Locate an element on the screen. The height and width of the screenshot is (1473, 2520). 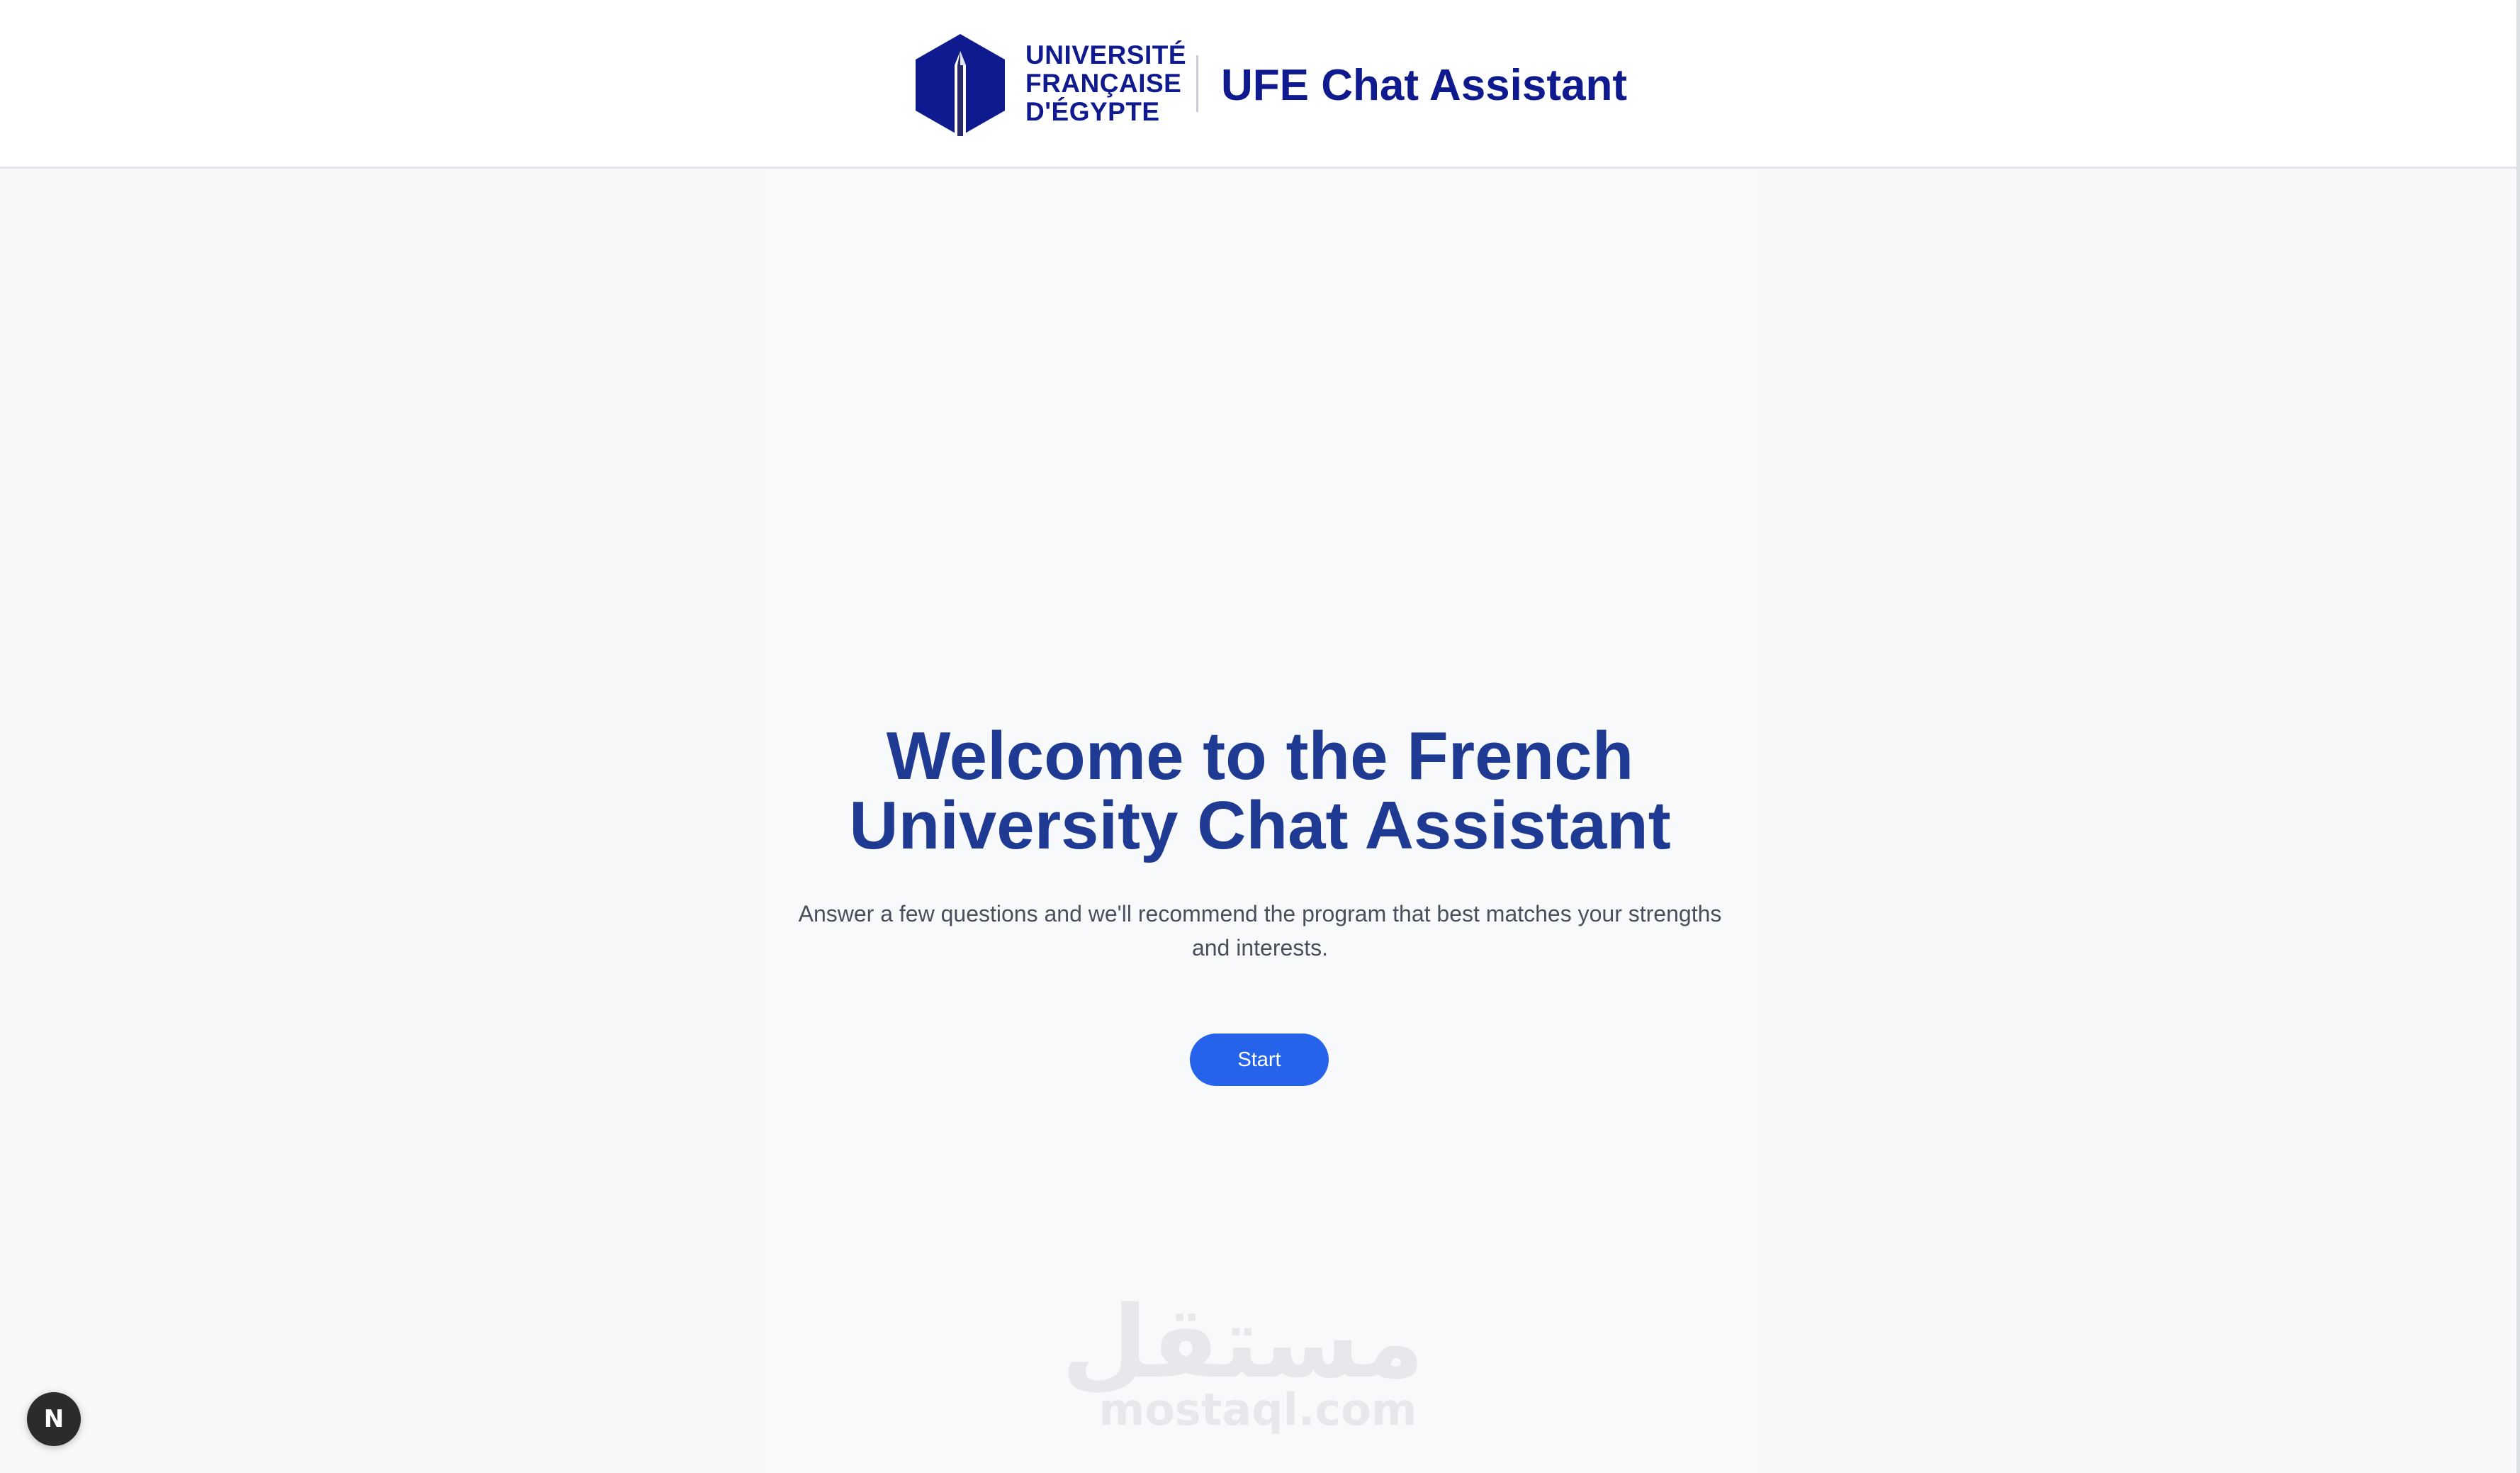
header-divider is located at coordinates (1197, 83).